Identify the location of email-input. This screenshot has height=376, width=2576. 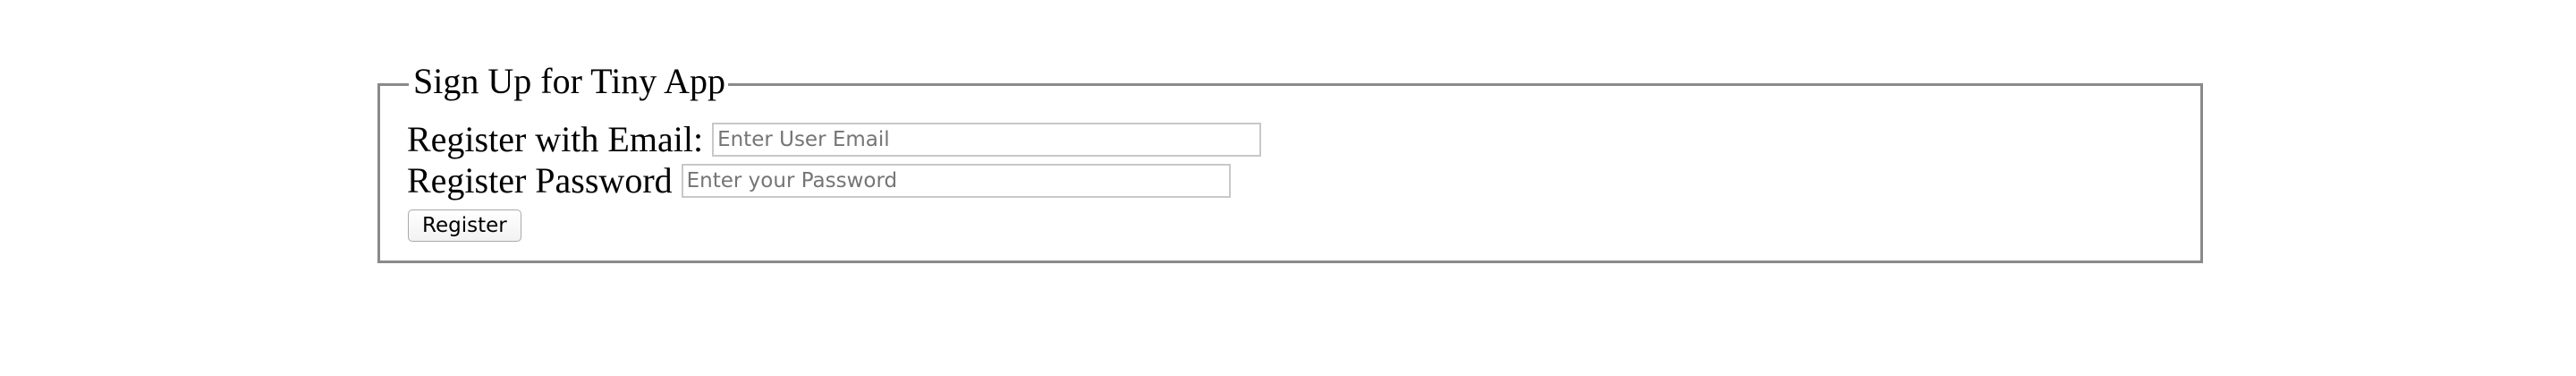
(987, 140).